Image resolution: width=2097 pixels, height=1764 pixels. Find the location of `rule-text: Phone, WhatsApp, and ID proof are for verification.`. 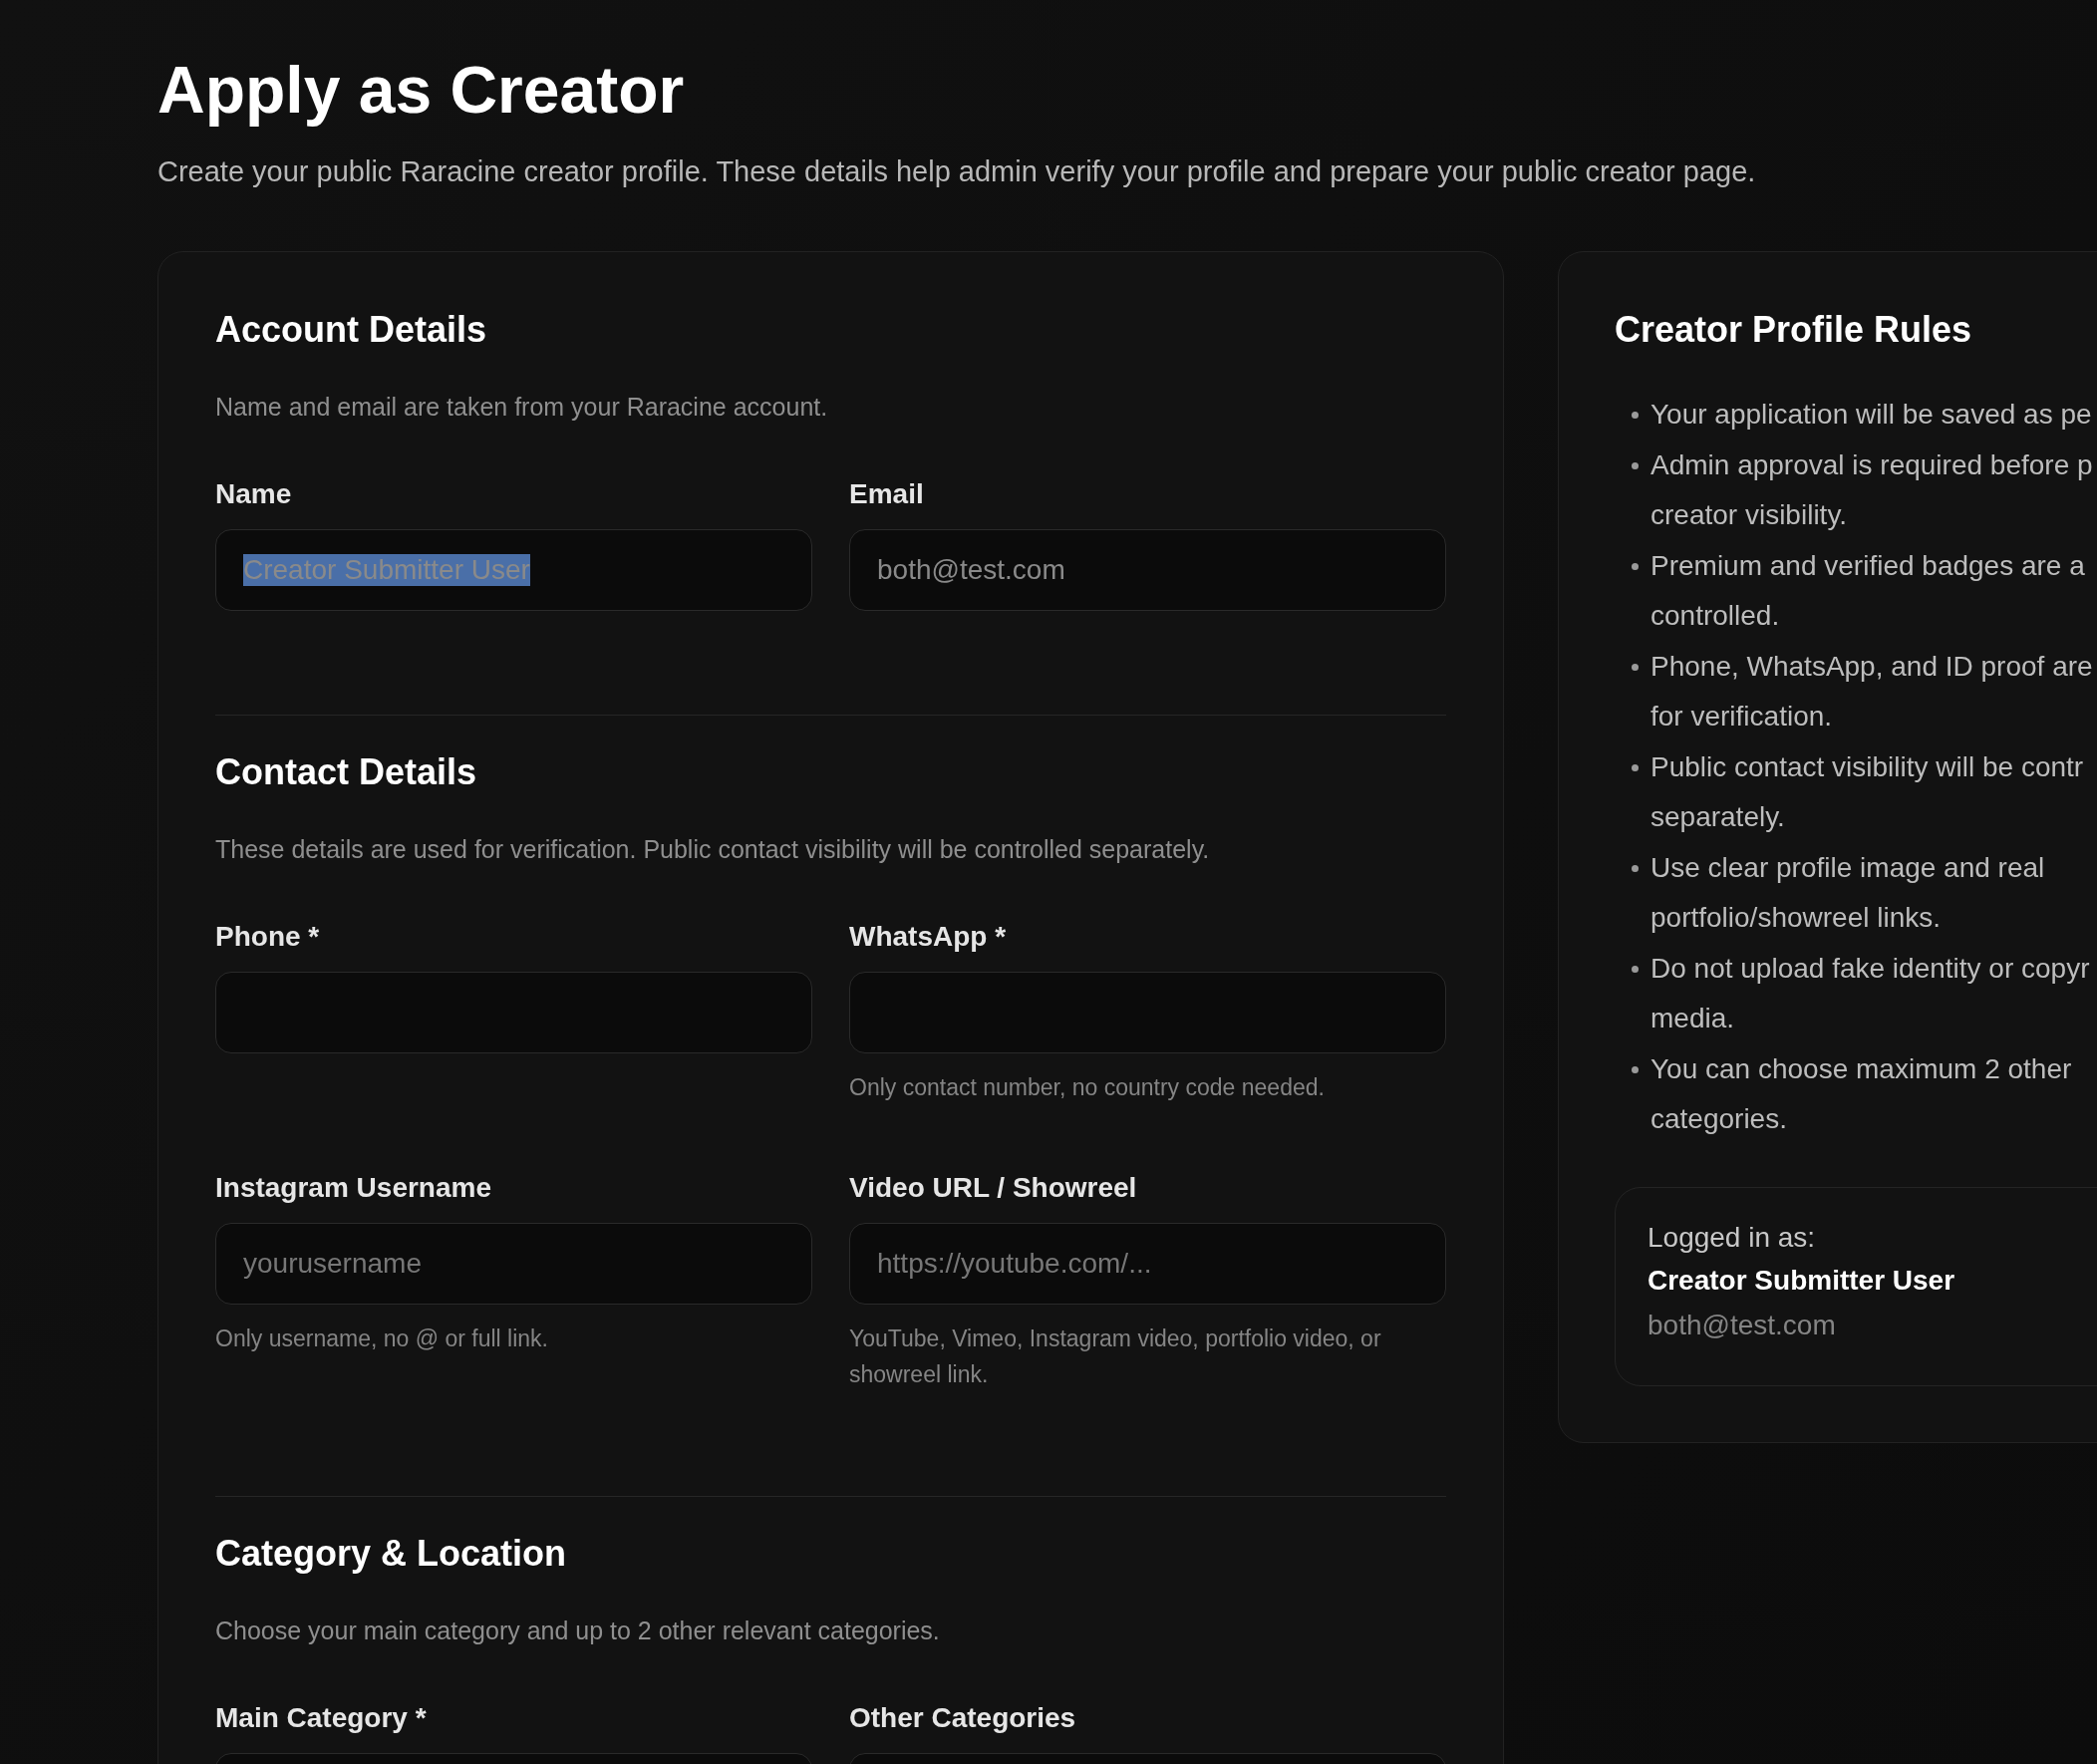

rule-text: Phone, WhatsApp, and ID proof are for verification. is located at coordinates (1871, 691).